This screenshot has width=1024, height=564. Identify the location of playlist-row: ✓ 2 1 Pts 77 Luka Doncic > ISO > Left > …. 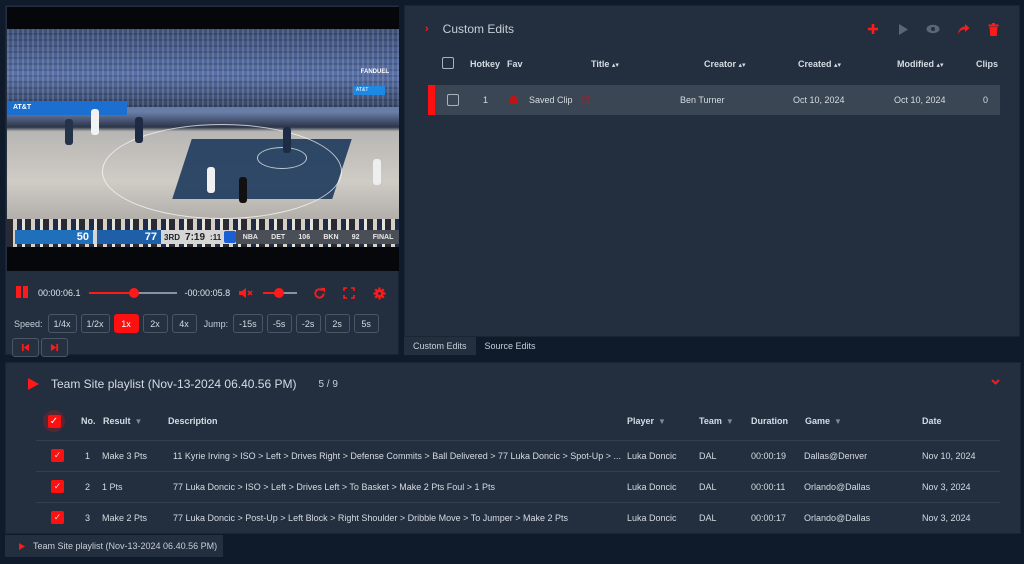
(518, 486).